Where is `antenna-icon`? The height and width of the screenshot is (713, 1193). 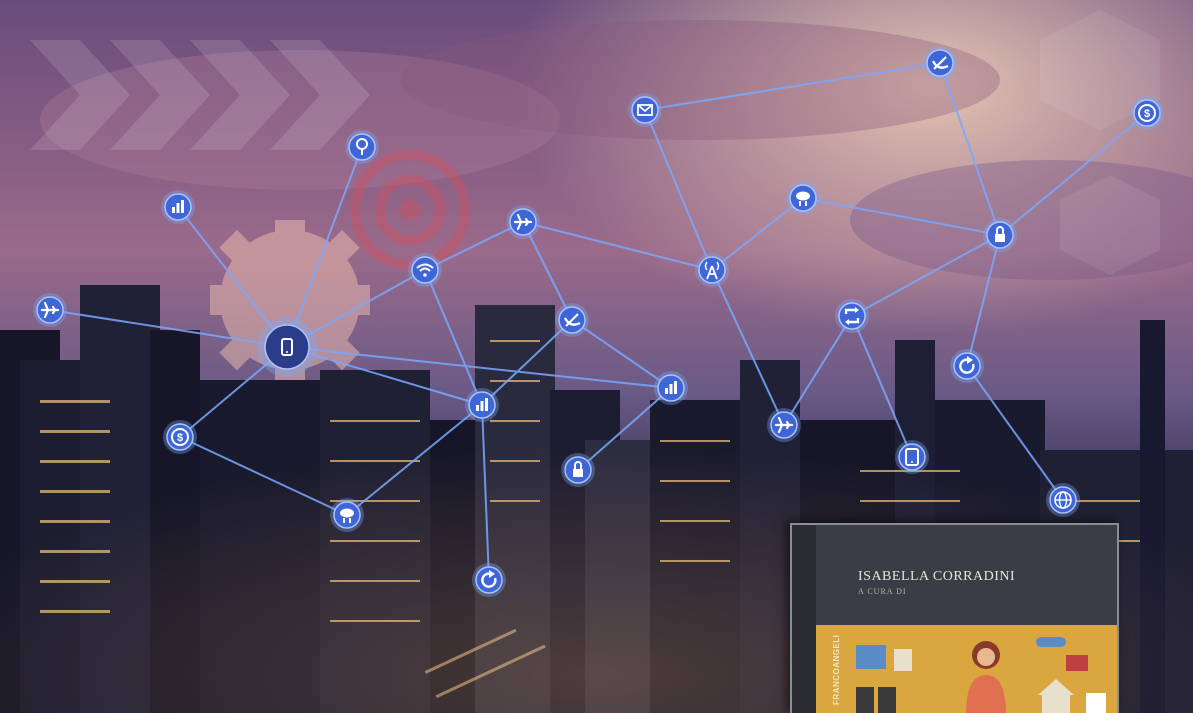 antenna-icon is located at coordinates (712, 270).